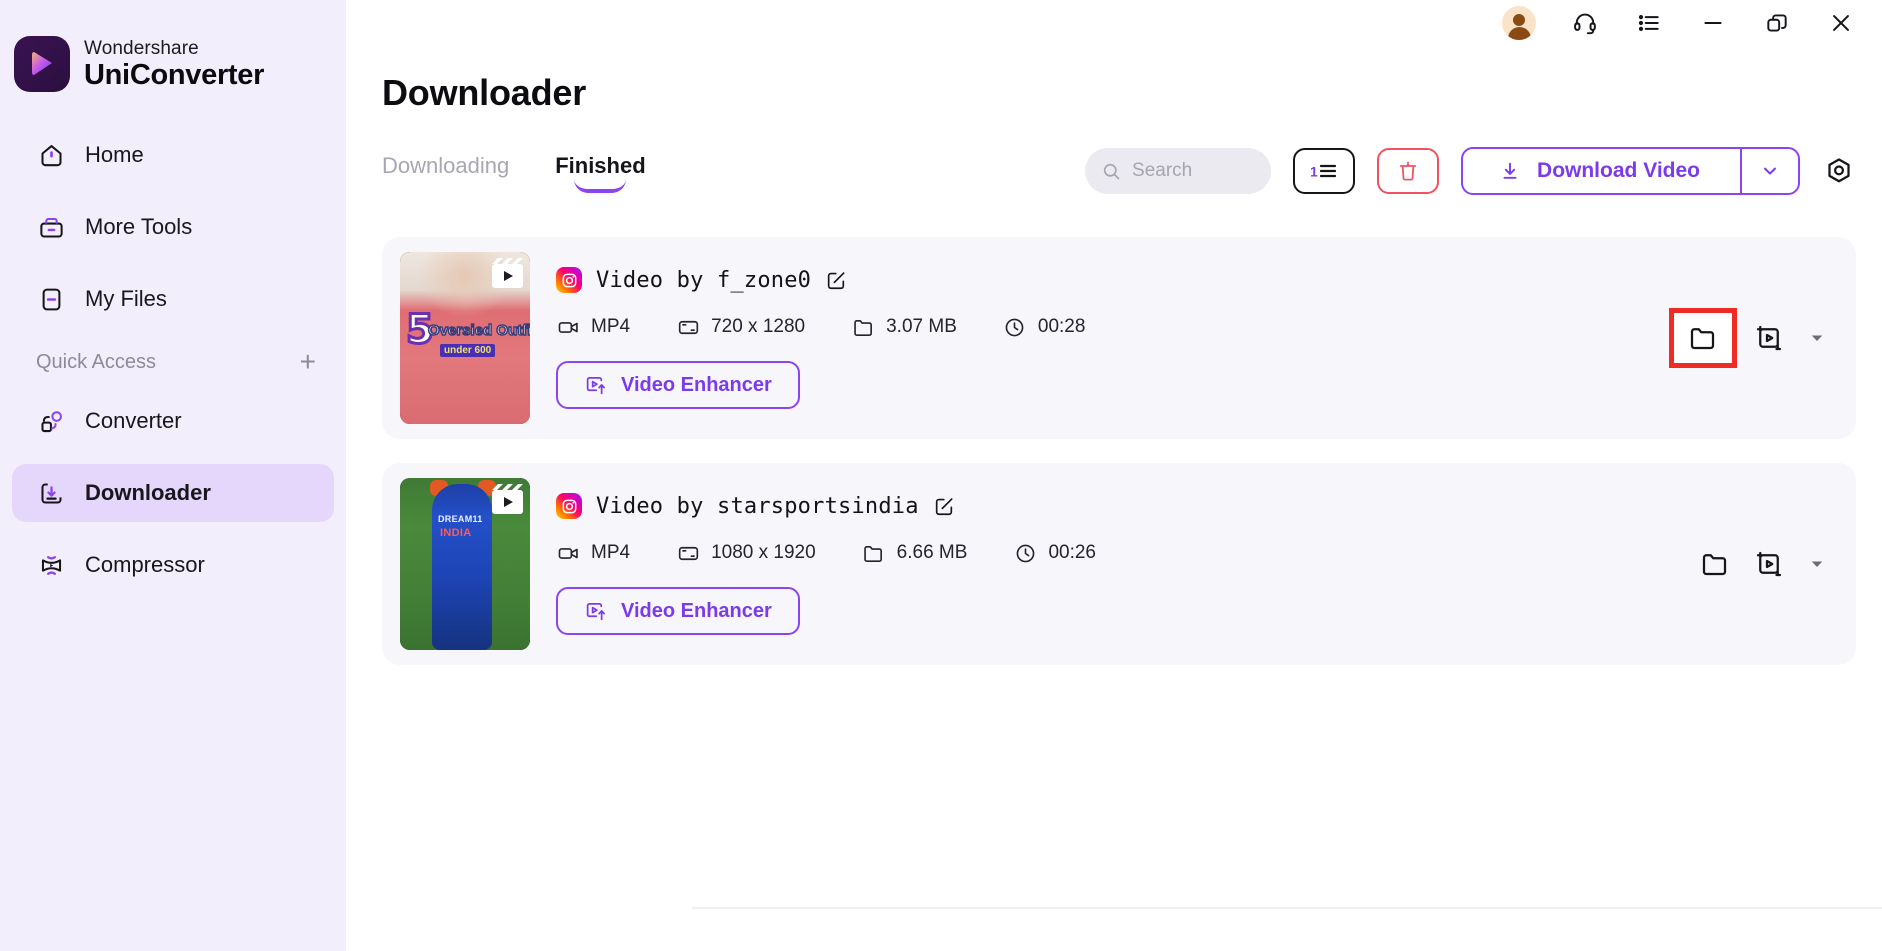  Describe the element at coordinates (173, 155) in the screenshot. I see `sidebar-item-home: Home` at that location.